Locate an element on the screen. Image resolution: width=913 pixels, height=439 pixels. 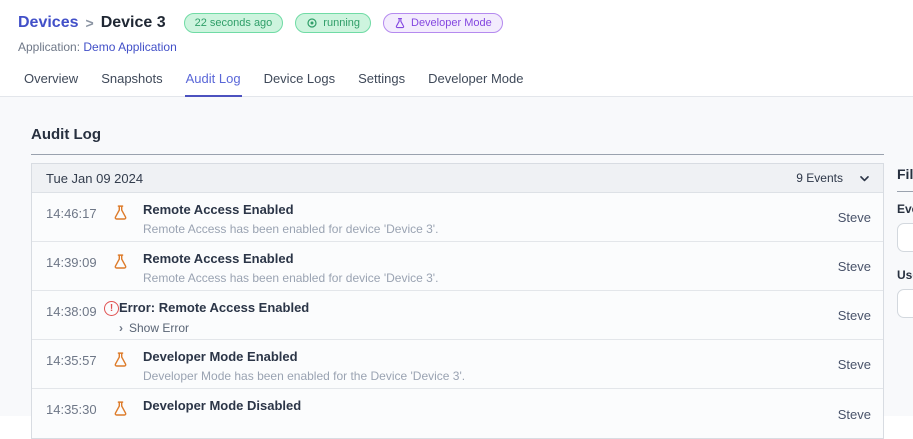
user-label: User is located at coordinates (905, 275).